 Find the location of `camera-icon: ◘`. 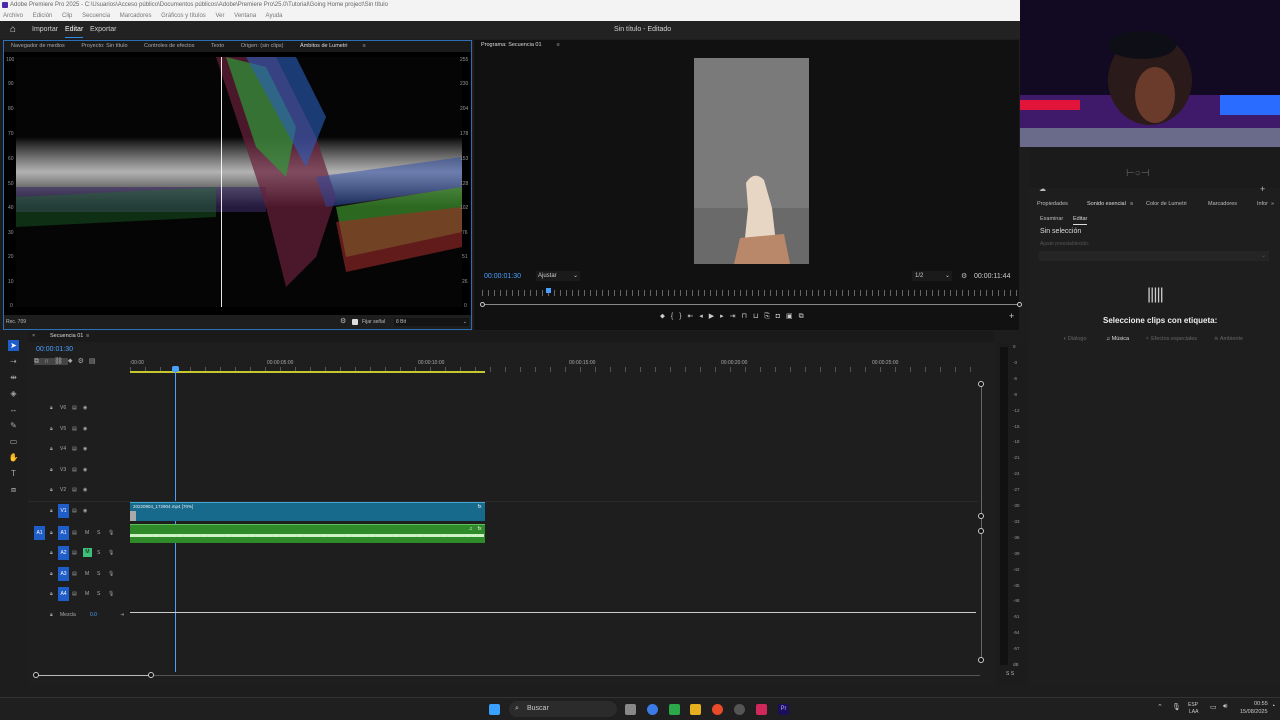

camera-icon: ◘ is located at coordinates (779, 316).